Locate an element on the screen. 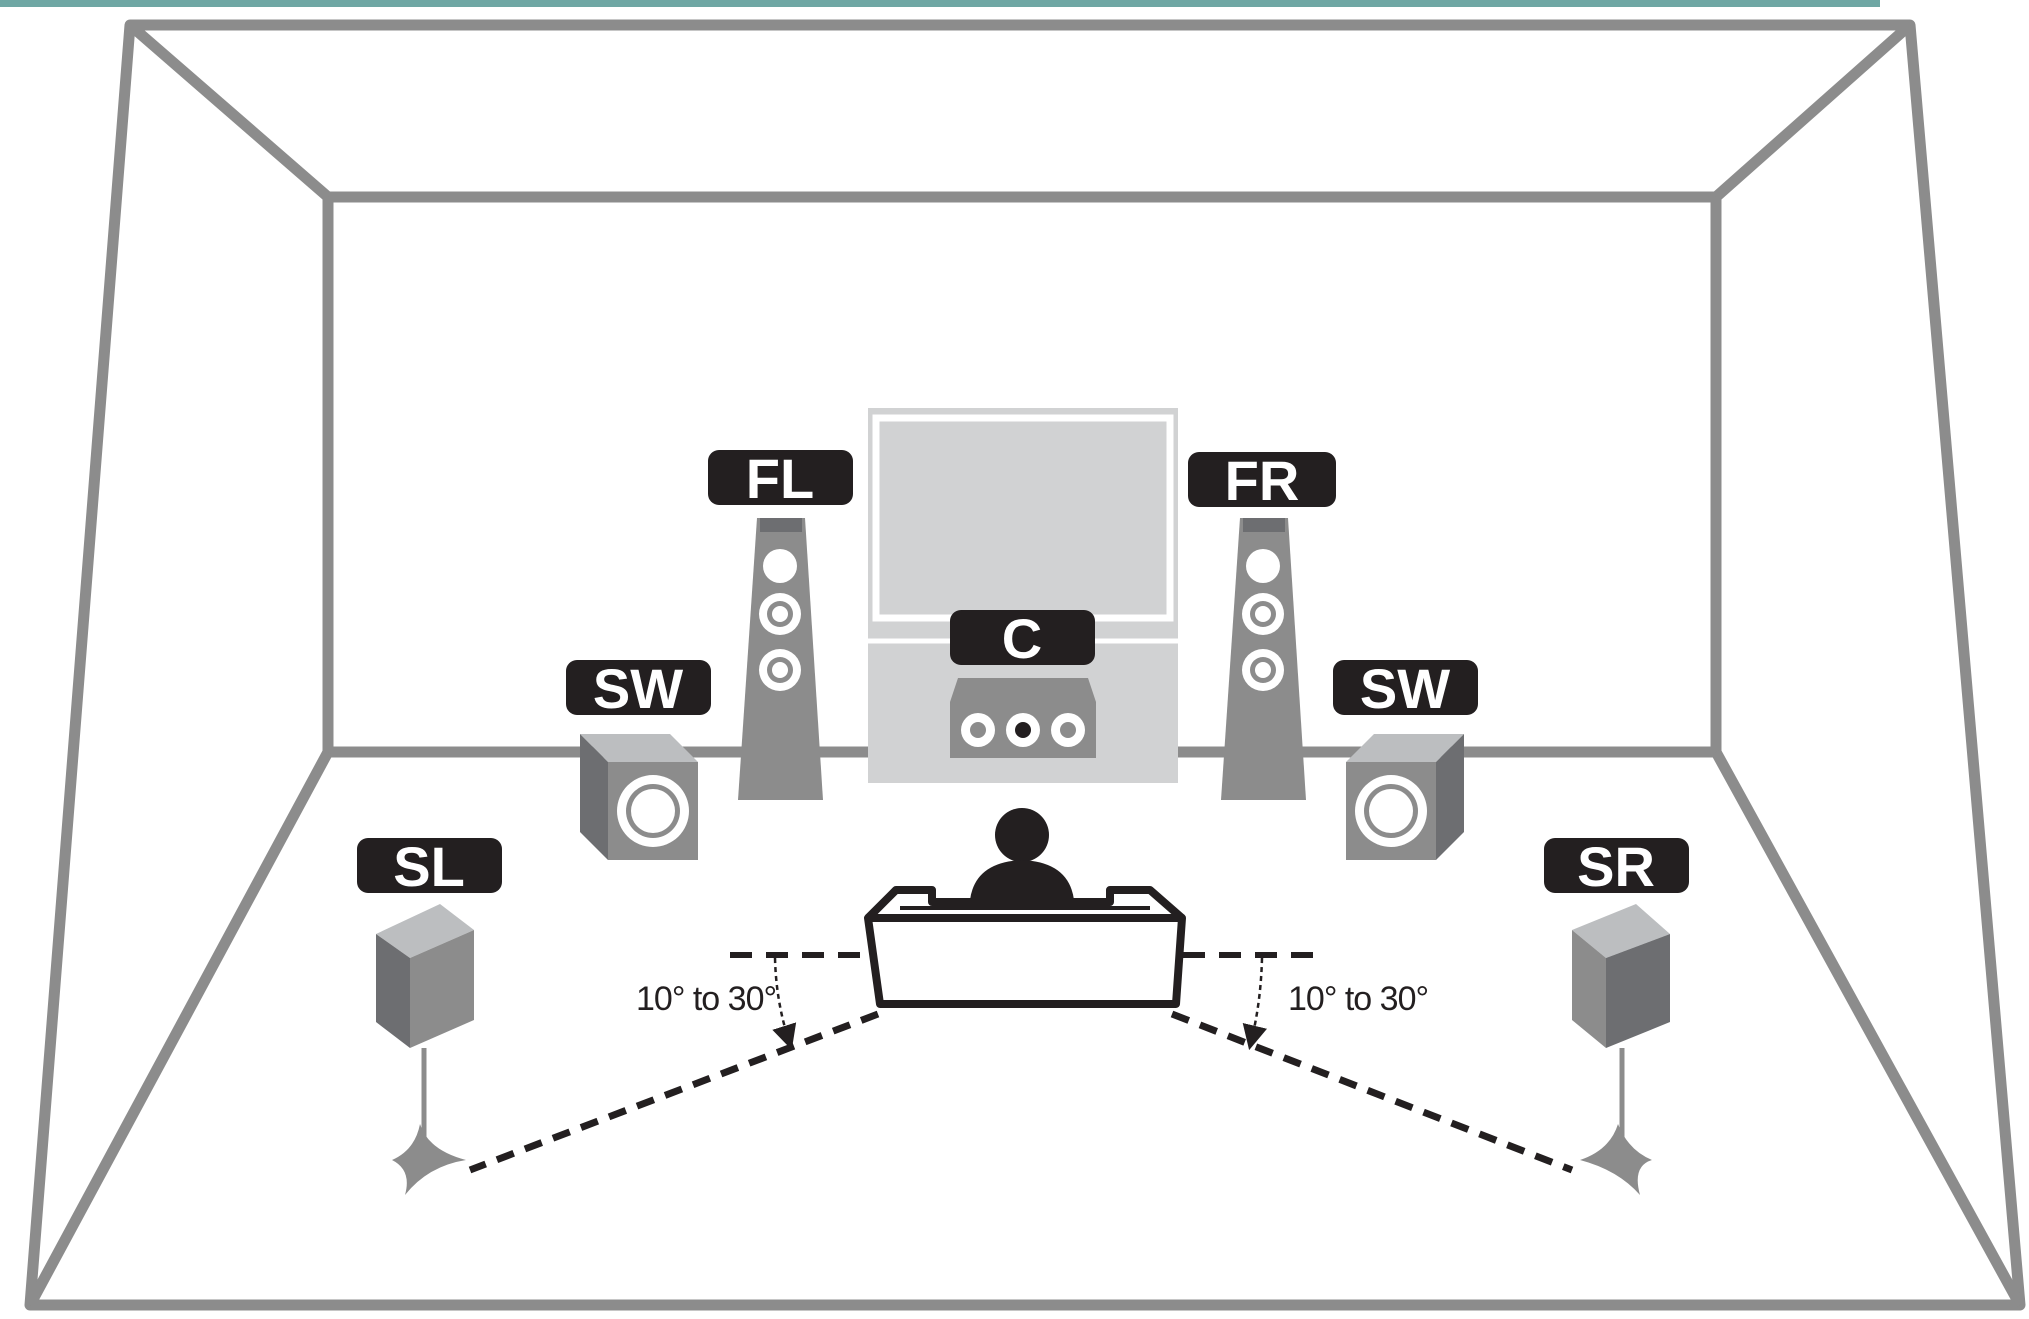 Image resolution: width=2029 pixels, height=1319 pixels. floor-edge-left is located at coordinates (179, 1028).